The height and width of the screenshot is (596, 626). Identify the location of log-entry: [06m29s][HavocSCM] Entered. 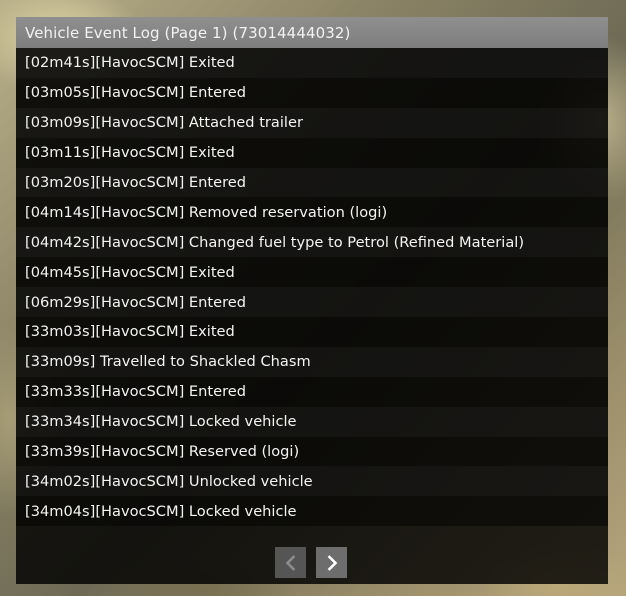
(312, 302).